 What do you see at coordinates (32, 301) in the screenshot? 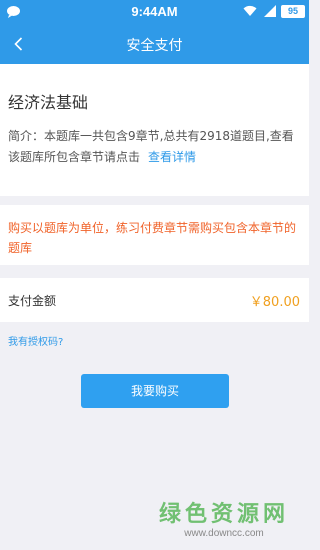
I see `amount-label: 支付金额` at bounding box center [32, 301].